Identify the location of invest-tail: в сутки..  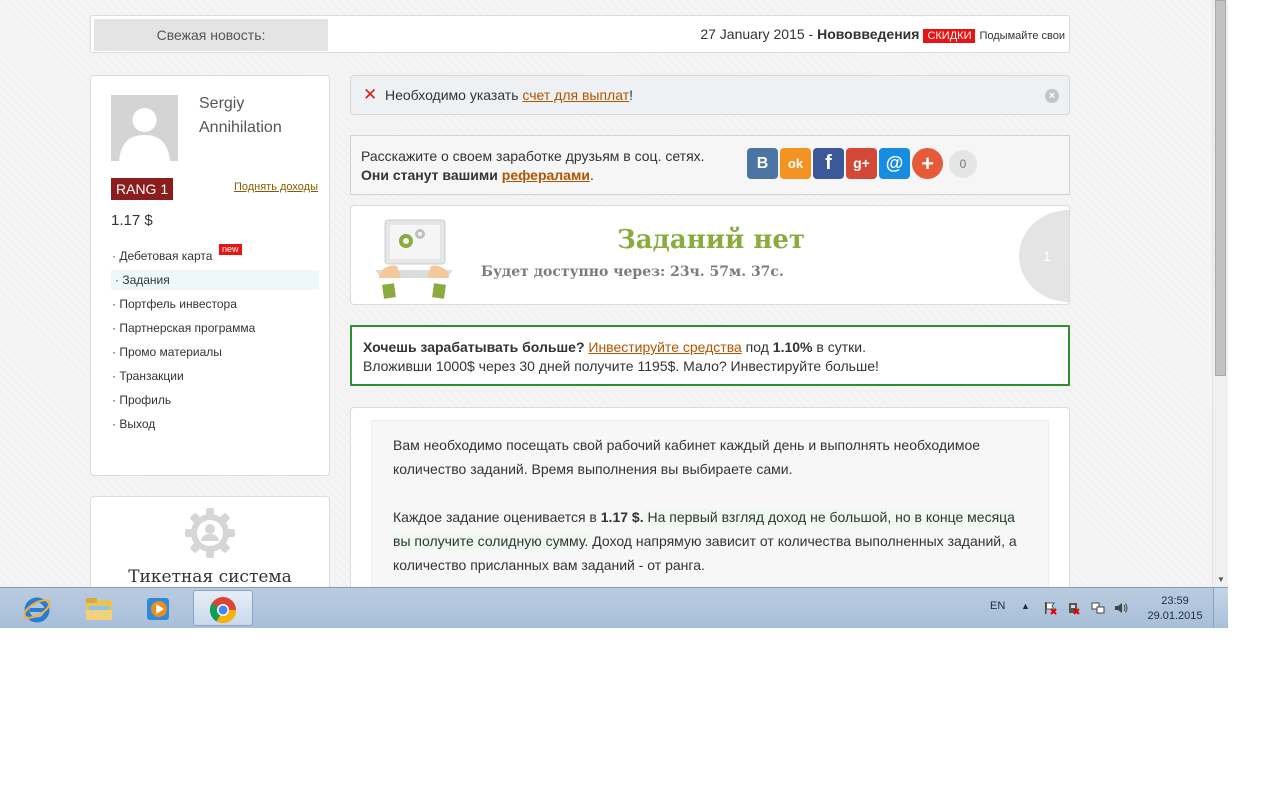
(839, 347).